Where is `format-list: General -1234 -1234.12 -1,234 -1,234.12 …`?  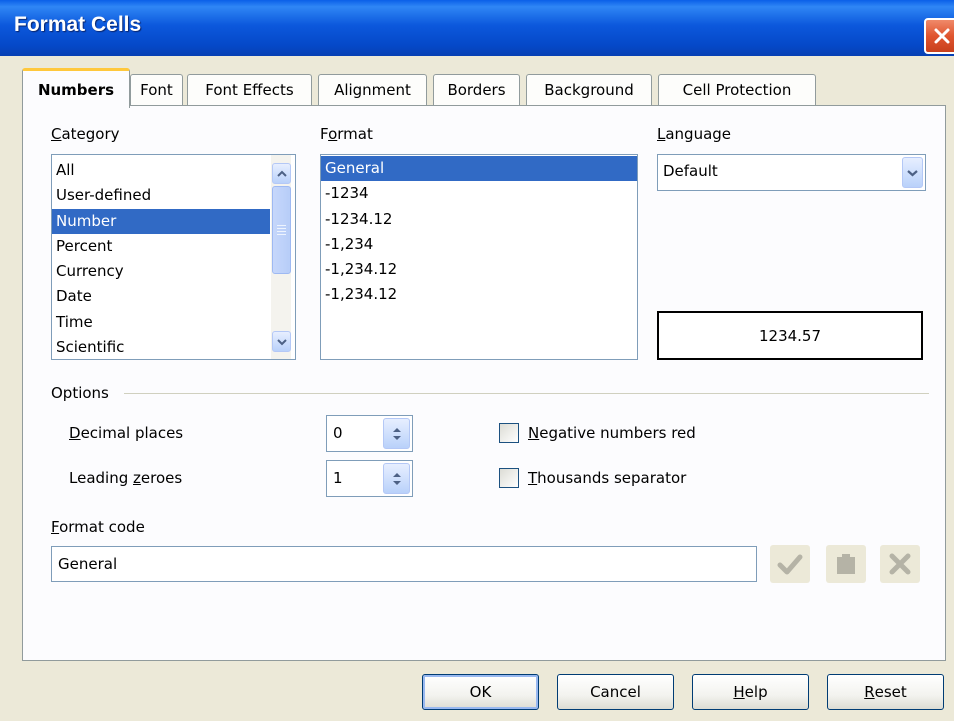
format-list: General -1234 -1234.12 -1,234 -1,234.12 … is located at coordinates (479, 257).